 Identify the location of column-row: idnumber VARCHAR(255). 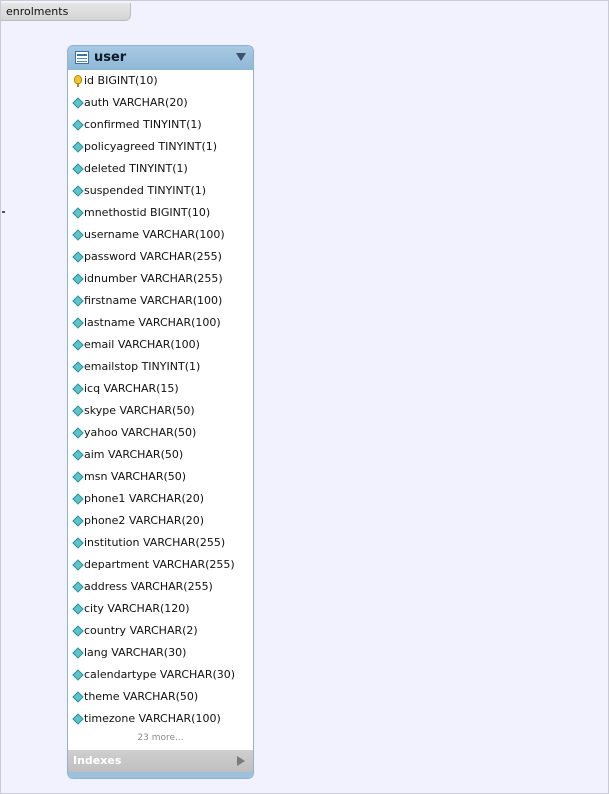
(160, 279).